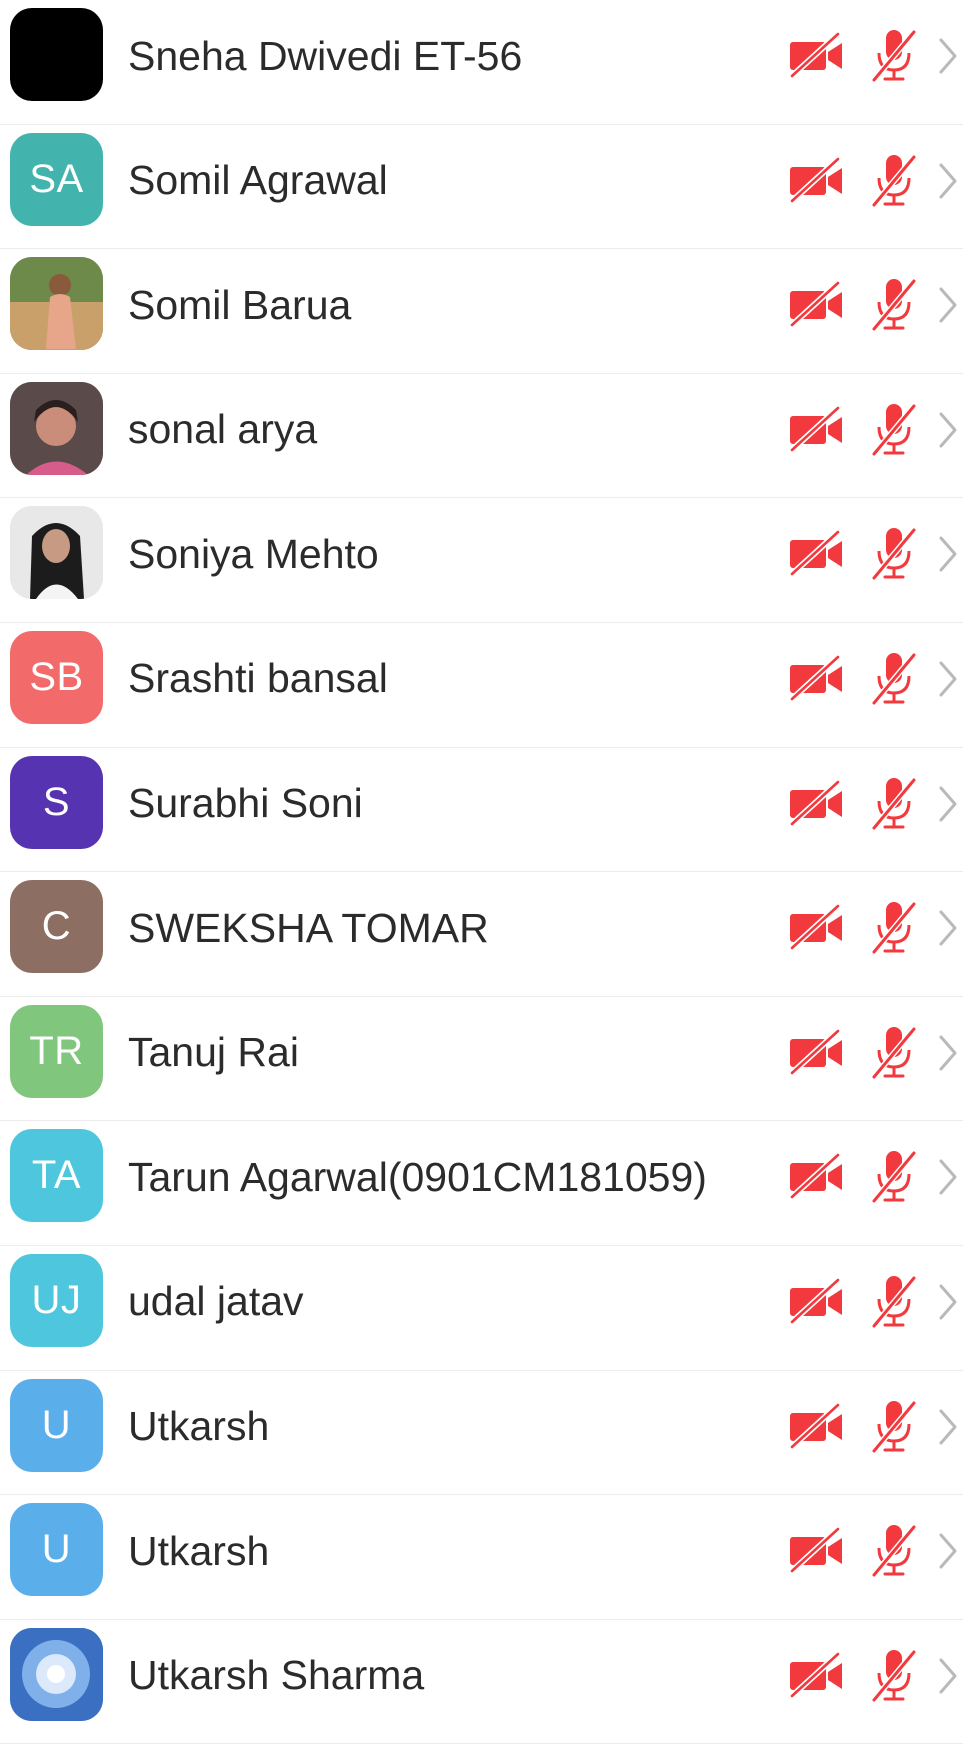 This screenshot has height=1744, width=963. Describe the element at coordinates (481, 311) in the screenshot. I see `participant-row: Somil Barua` at that location.